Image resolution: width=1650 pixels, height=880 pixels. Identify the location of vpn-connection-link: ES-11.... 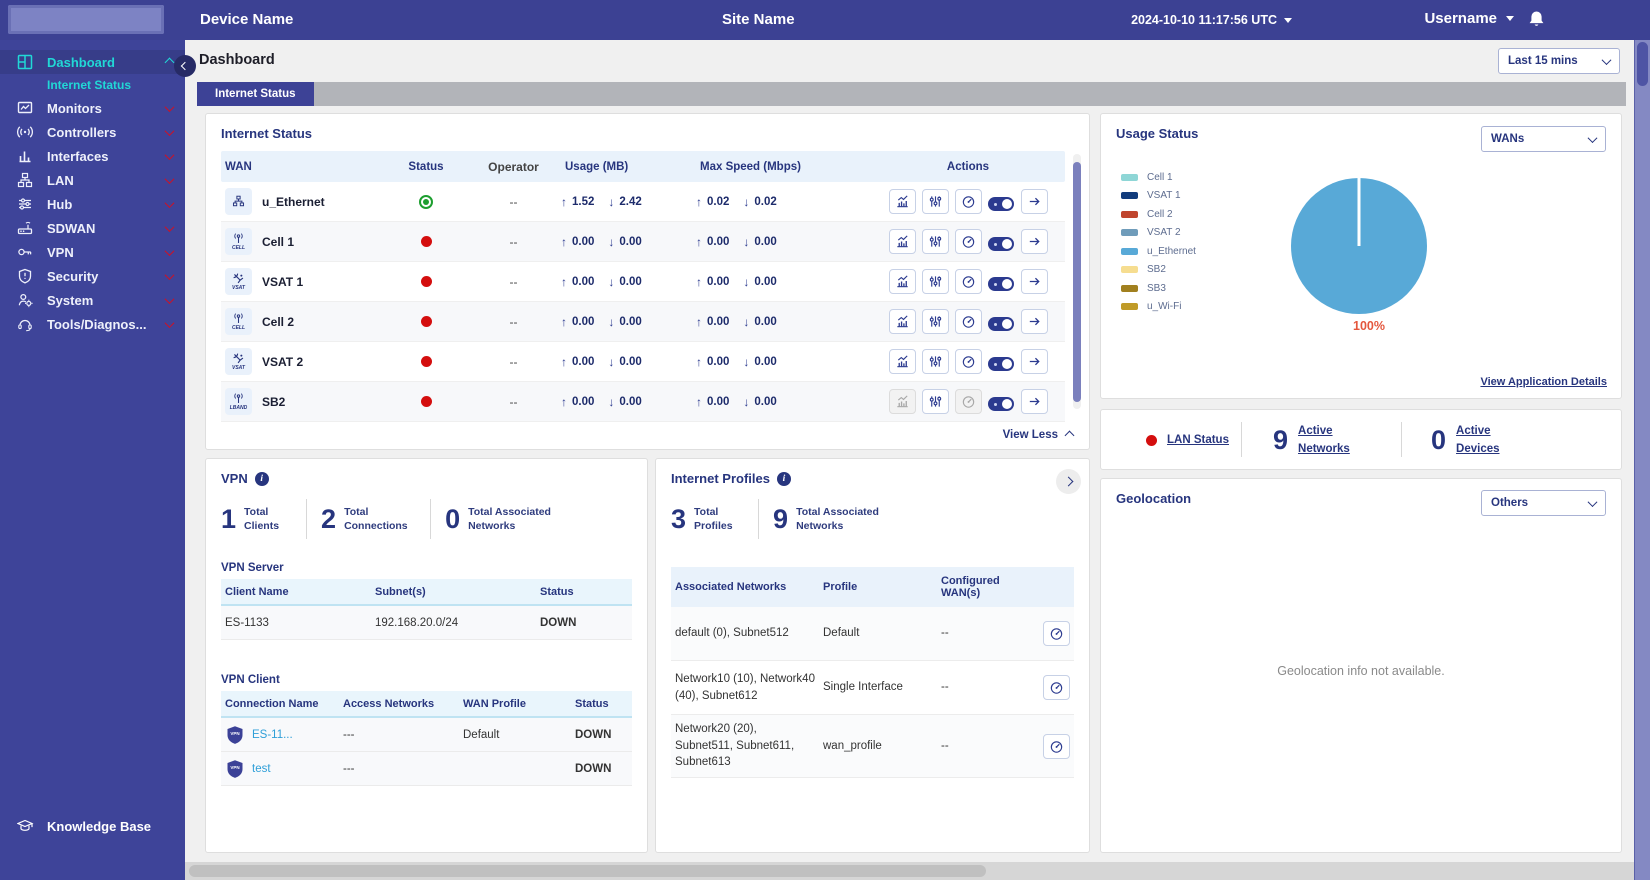
(272, 735).